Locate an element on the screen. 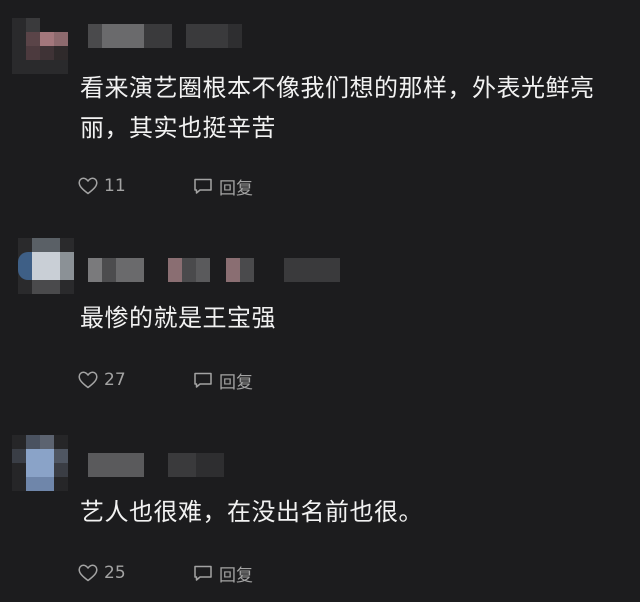 Image resolution: width=640 pixels, height=602 pixels. like-count: 11 is located at coordinates (115, 186).